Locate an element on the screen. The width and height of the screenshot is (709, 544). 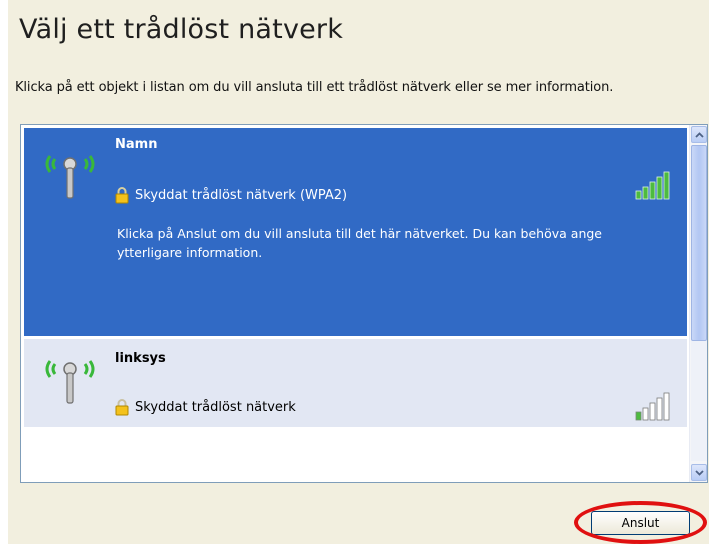
network-name: Namn is located at coordinates (136, 144).